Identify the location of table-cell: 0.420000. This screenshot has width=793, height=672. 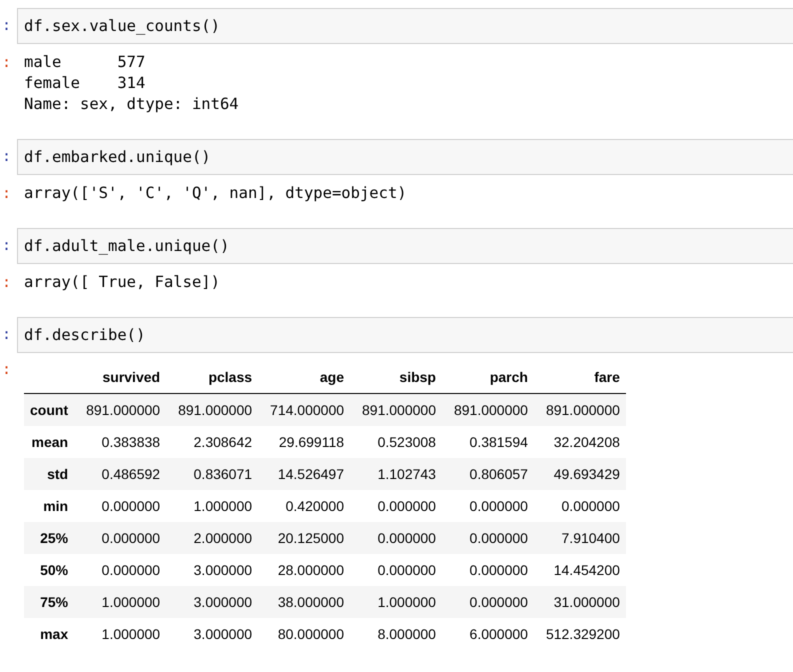
(315, 506).